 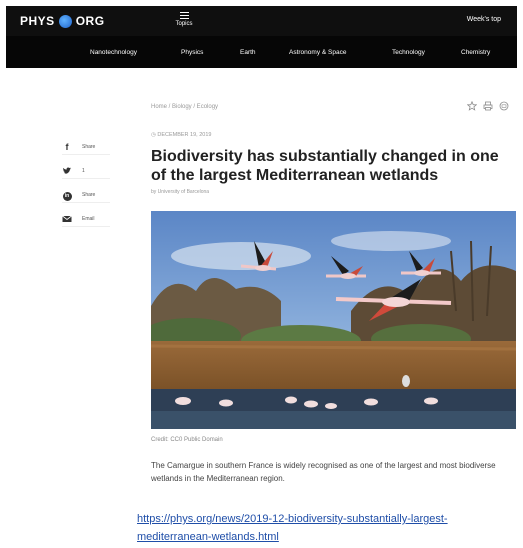 I want to click on article-date: ◷ DECEMBER 19, 2019, so click(x=181, y=135).